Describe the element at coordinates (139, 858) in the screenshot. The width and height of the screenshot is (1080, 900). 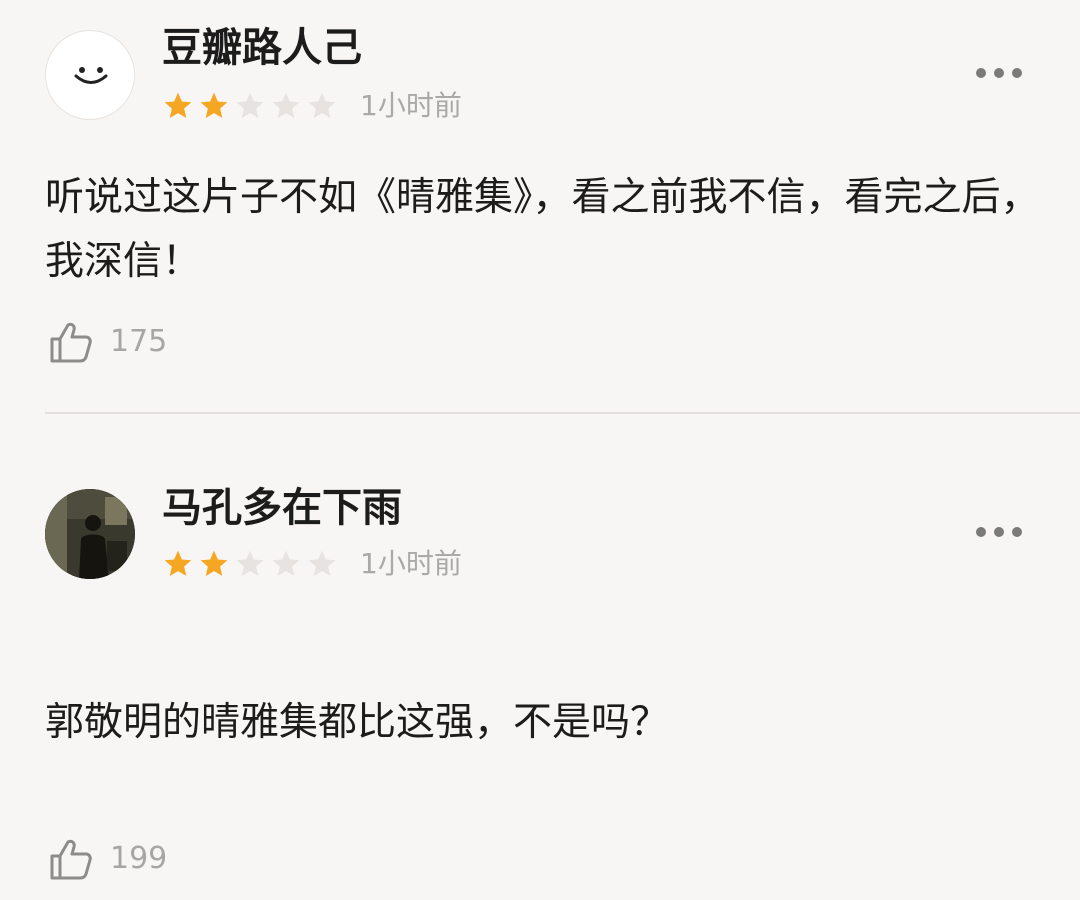
I see `like-count: 199` at that location.